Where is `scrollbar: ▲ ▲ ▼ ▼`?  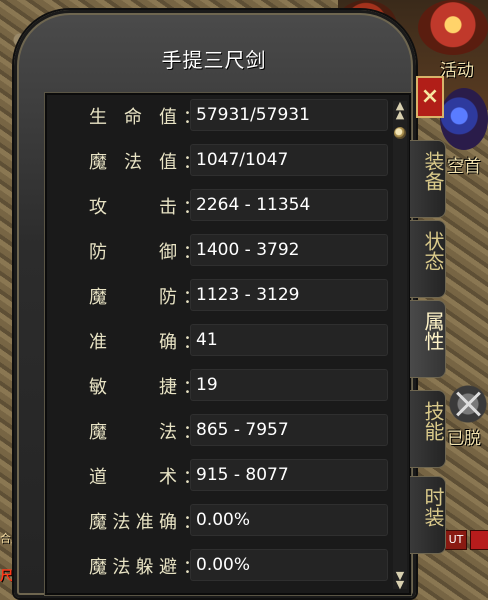
scrollbar: ▲ ▲ ▼ ▼ is located at coordinates (400, 345).